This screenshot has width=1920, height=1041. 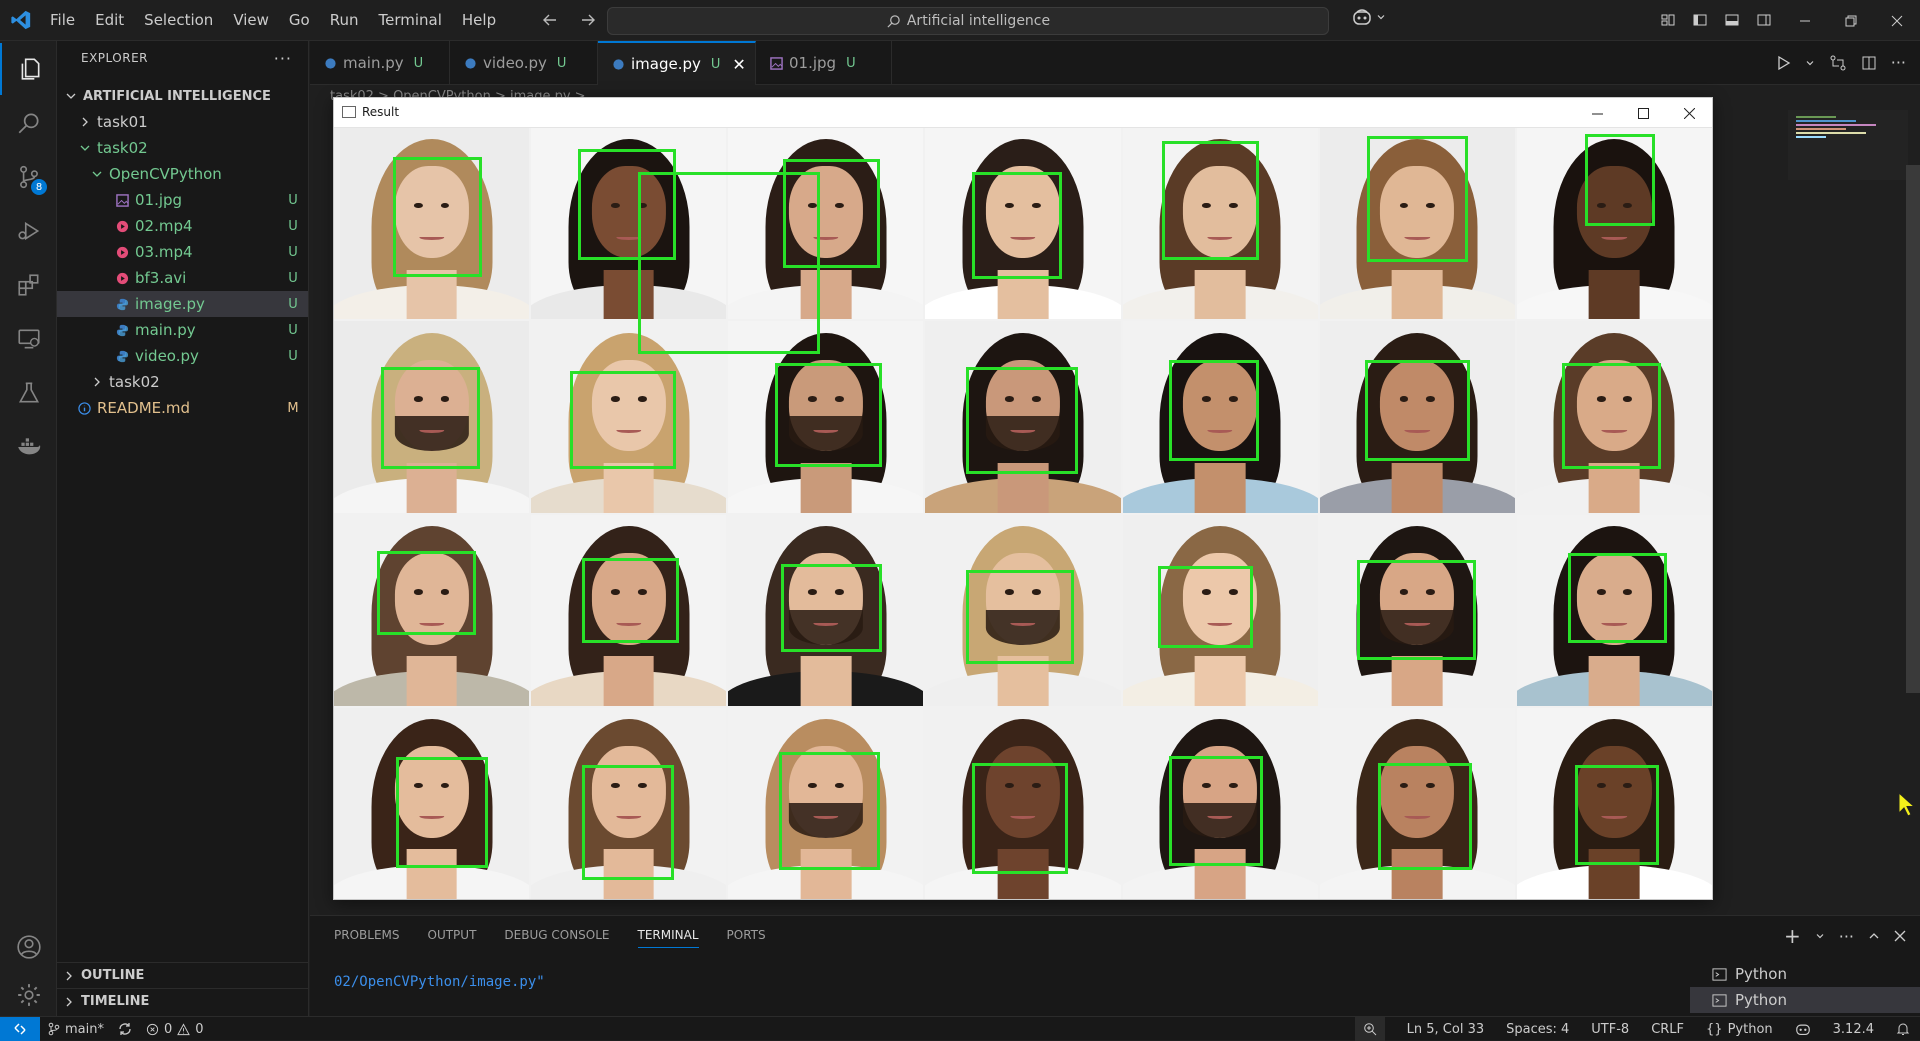 What do you see at coordinates (28, 231) in the screenshot?
I see `run-debug-activity` at bounding box center [28, 231].